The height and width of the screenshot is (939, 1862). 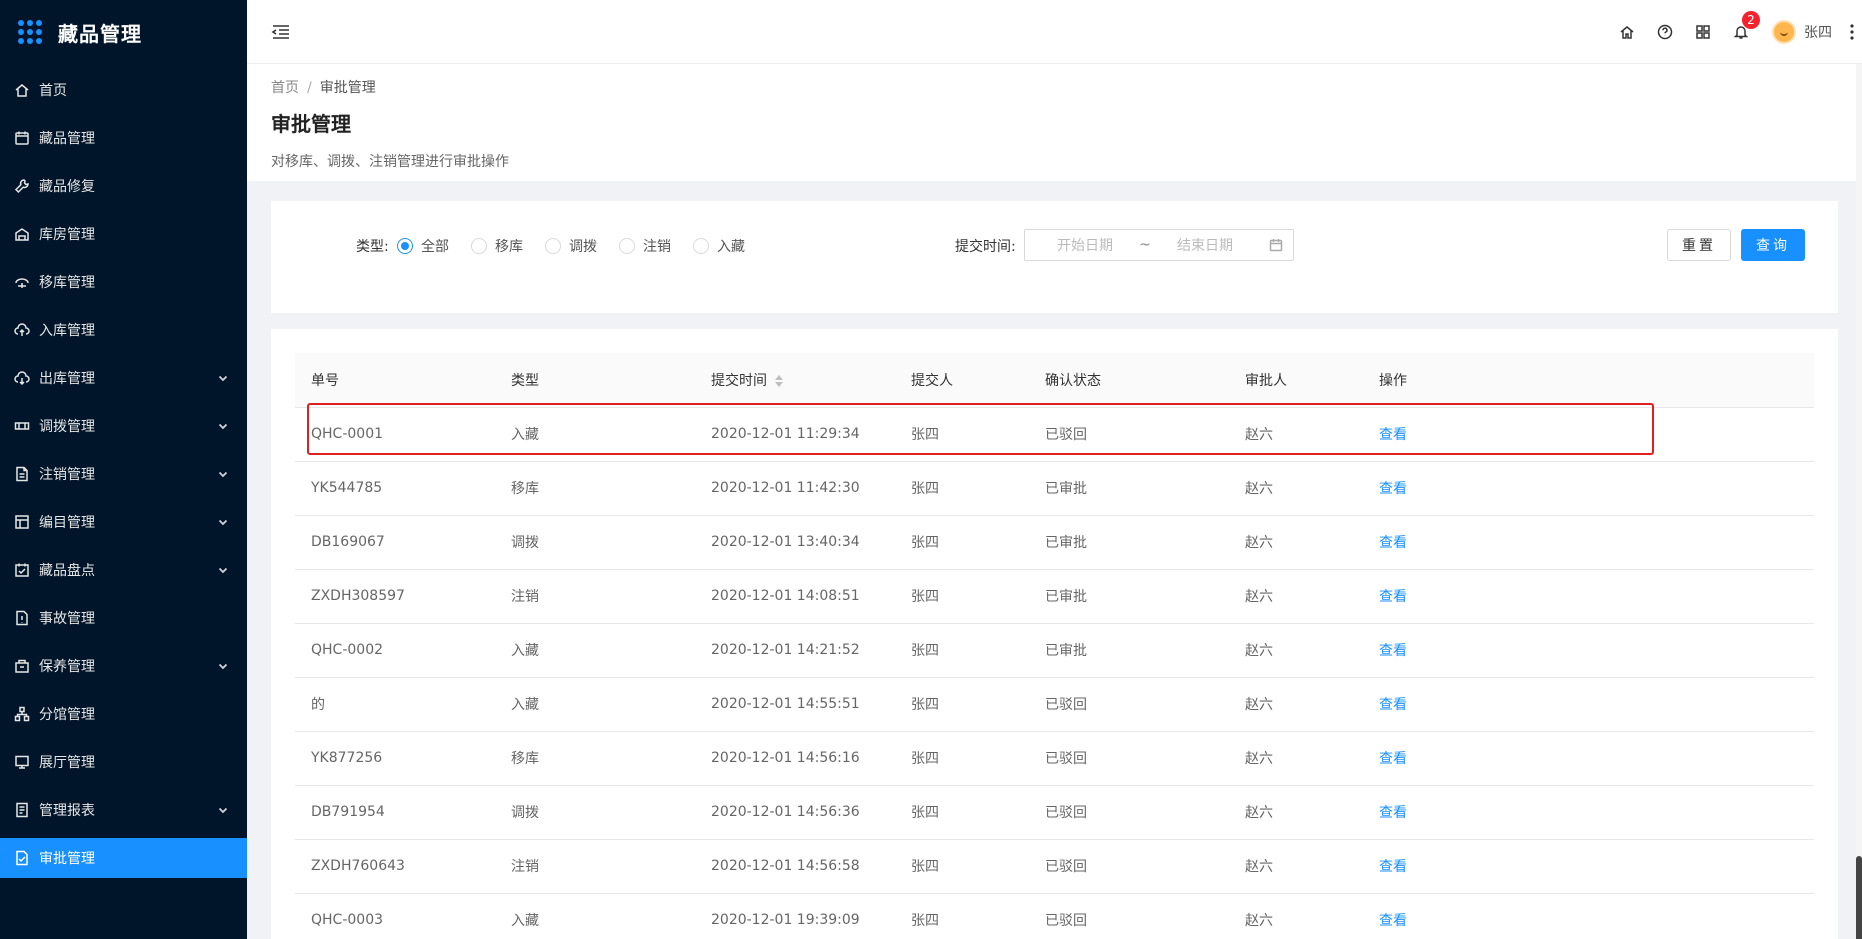 I want to click on scrollbar-thumb, so click(x=1859, y=897).